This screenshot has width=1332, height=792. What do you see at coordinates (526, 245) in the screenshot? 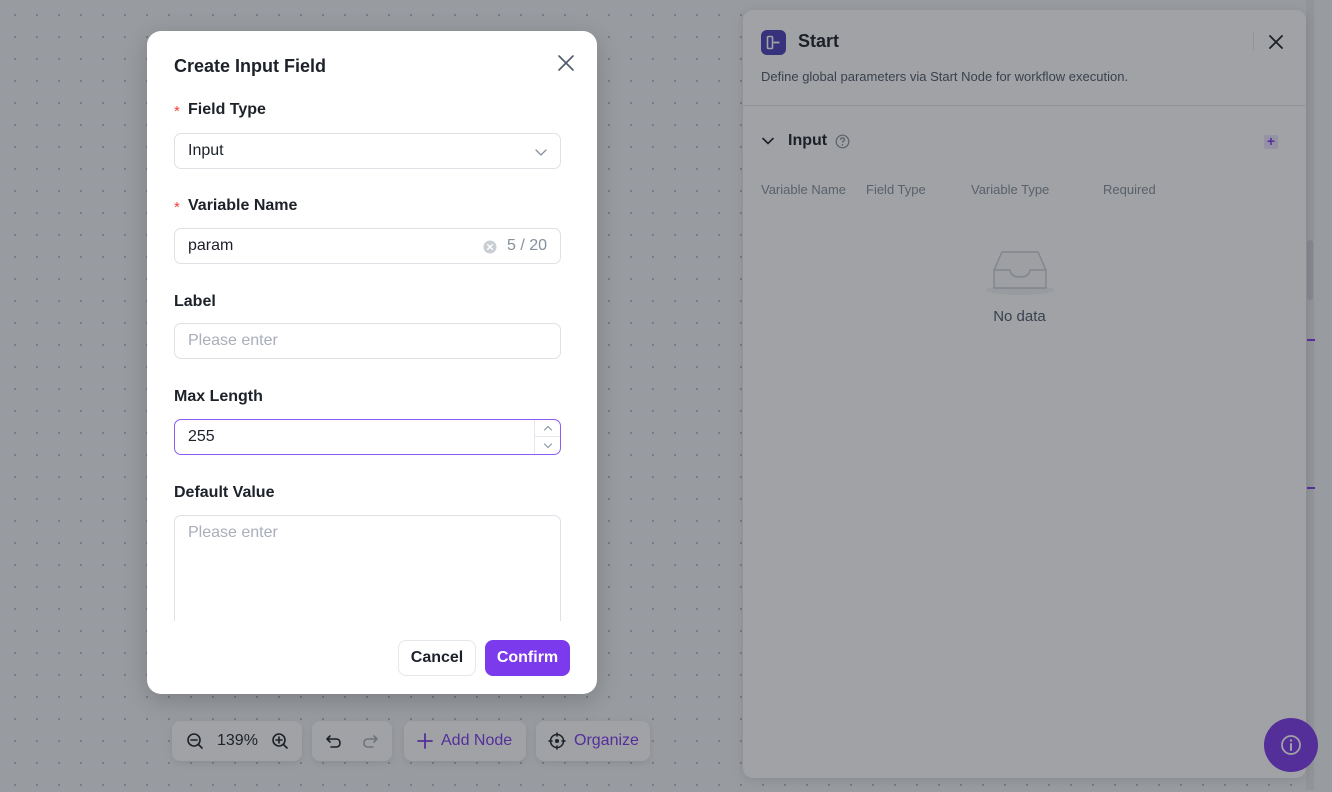
I see `char-counter: 5 / 20` at bounding box center [526, 245].